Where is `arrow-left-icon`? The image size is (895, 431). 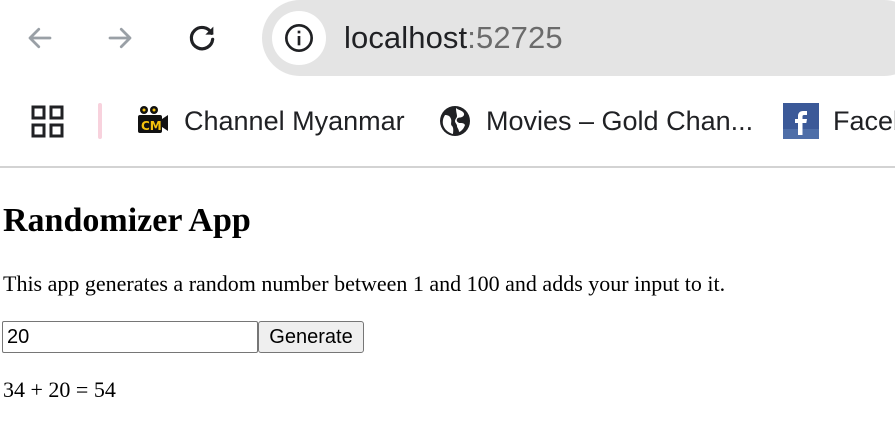 arrow-left-icon is located at coordinates (40, 38).